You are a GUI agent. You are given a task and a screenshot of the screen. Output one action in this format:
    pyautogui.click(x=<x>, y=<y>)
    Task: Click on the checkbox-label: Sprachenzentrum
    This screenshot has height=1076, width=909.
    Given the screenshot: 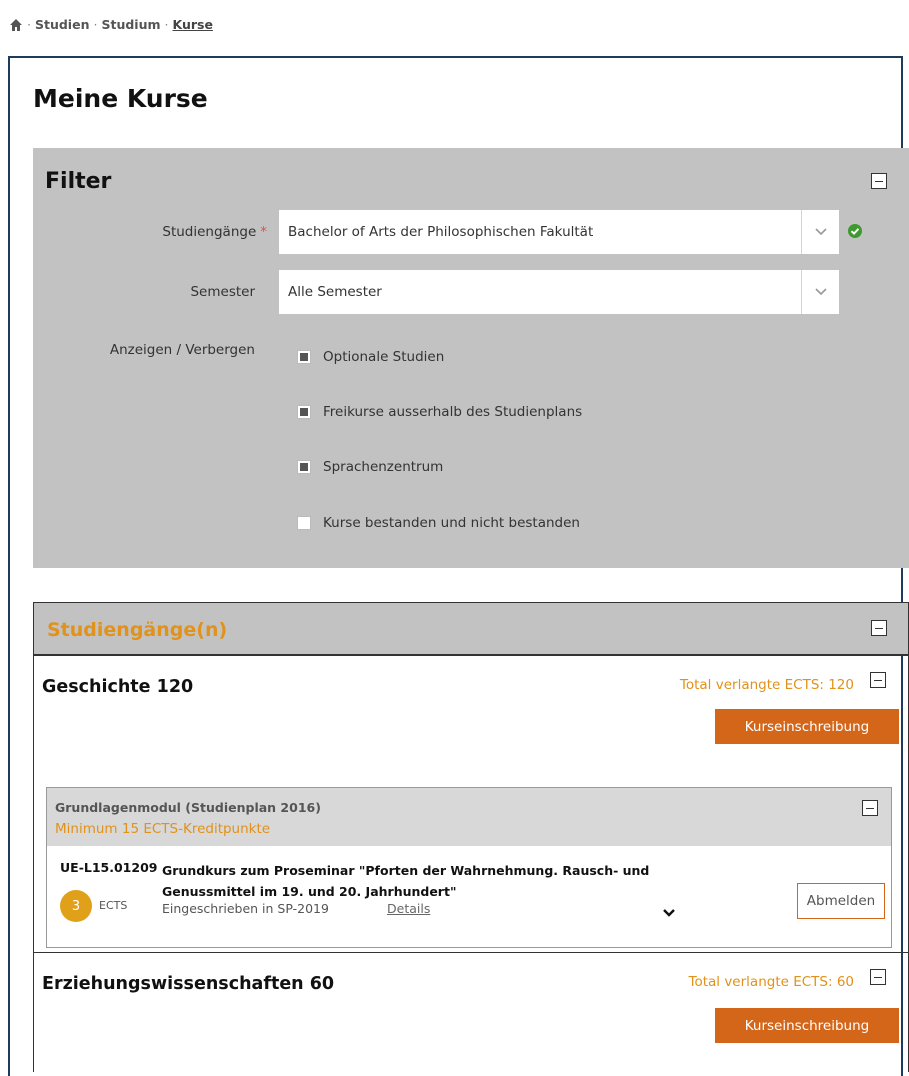 What is the action you would take?
    pyautogui.click(x=383, y=467)
    